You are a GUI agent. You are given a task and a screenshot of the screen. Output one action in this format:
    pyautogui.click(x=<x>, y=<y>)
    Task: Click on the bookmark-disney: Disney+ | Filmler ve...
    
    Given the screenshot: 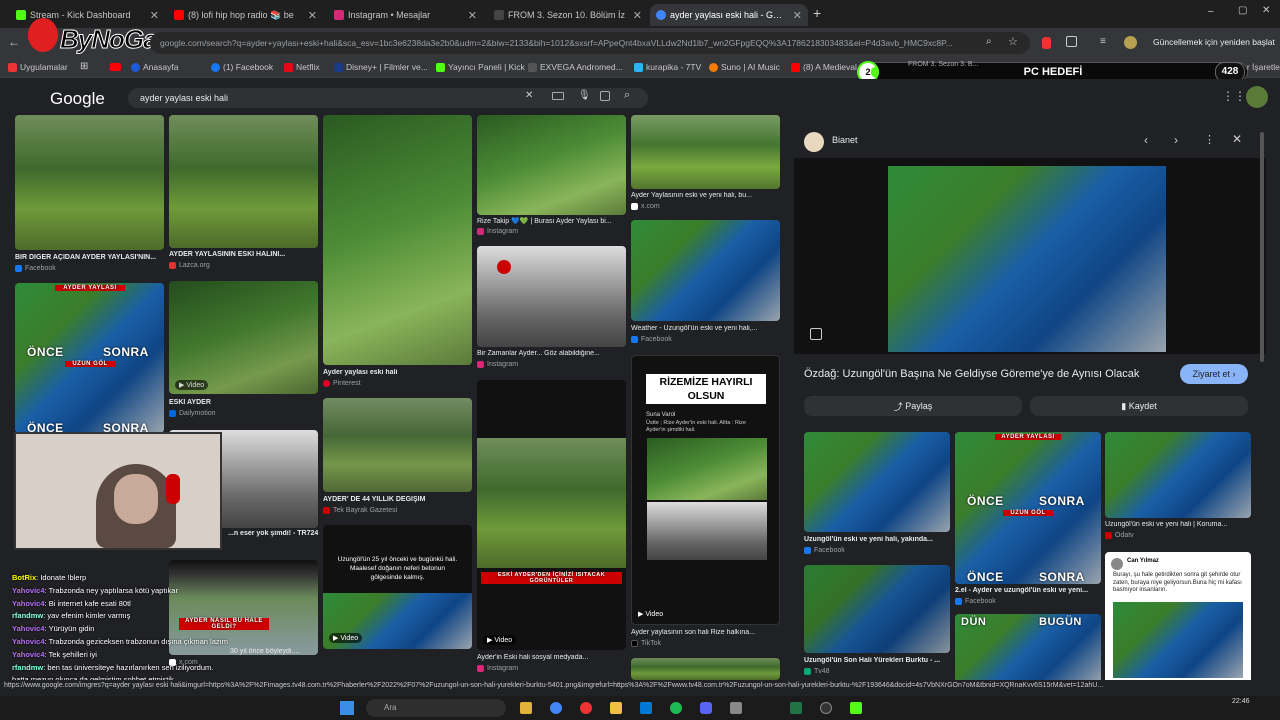 What is the action you would take?
    pyautogui.click(x=381, y=67)
    